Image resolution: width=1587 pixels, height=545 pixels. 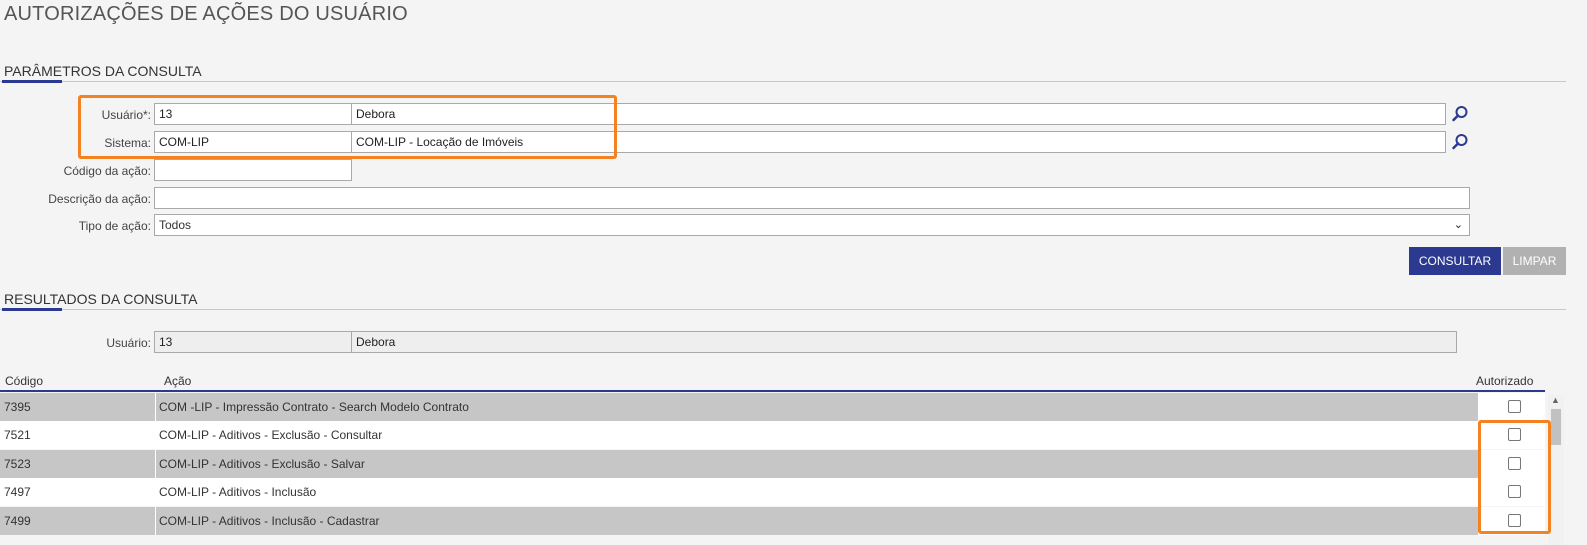 What do you see at coordinates (253, 114) in the screenshot?
I see `usuario-code-input: 13` at bounding box center [253, 114].